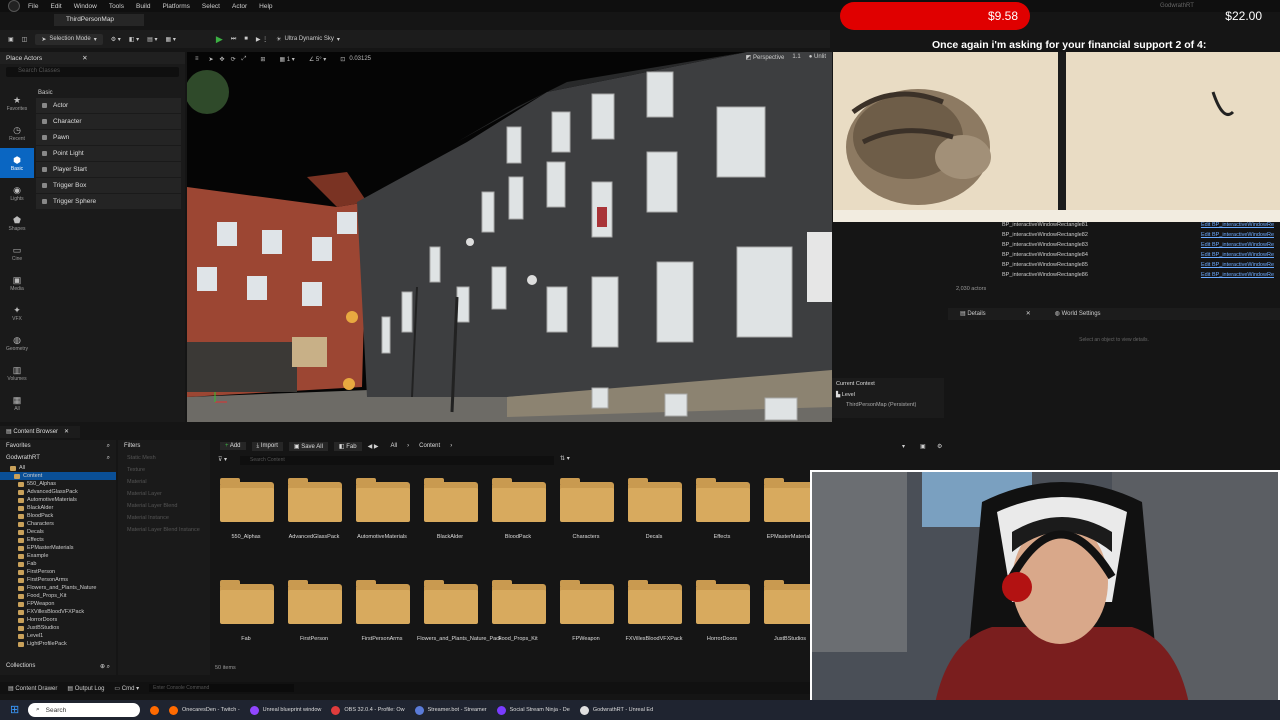 The image size is (1280, 720). What do you see at coordinates (533, 710) in the screenshot?
I see `taskbar-app: Social Stream Ninja - De` at bounding box center [533, 710].